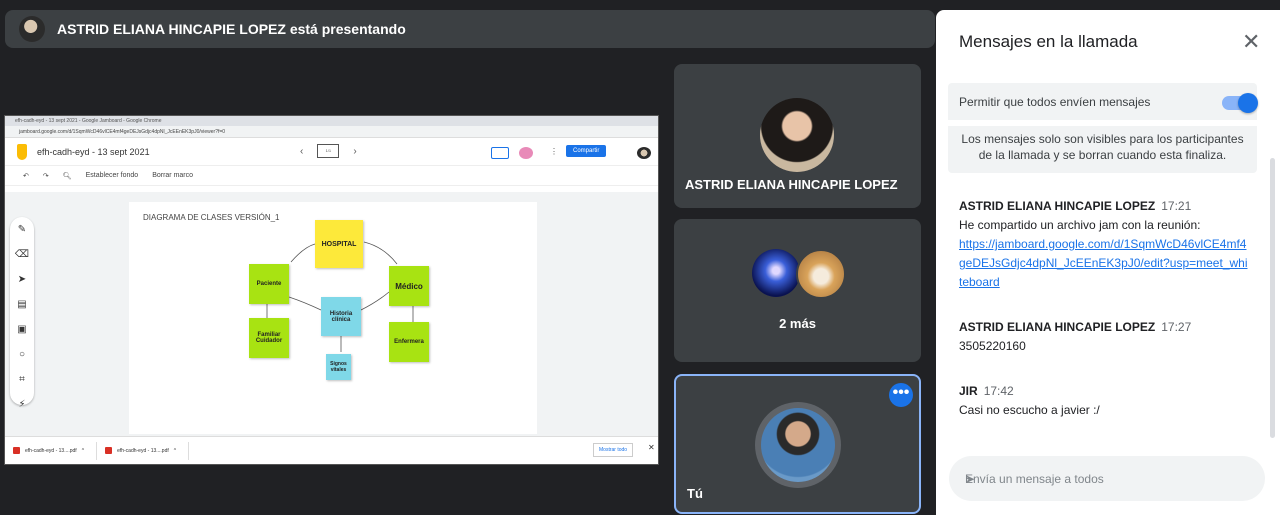  Describe the element at coordinates (173, 175) in the screenshot. I see `clear-frame-button: Borrar marco` at that location.